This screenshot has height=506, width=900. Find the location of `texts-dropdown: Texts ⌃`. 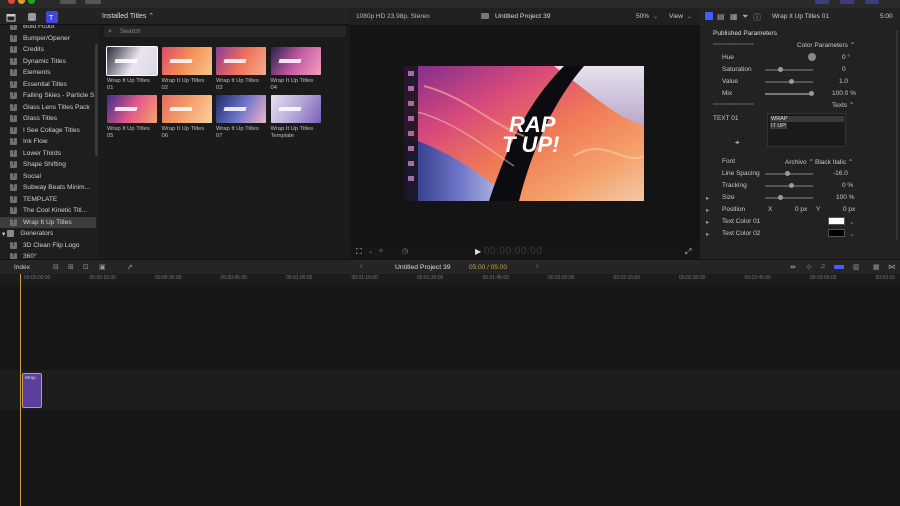

texts-dropdown: Texts ⌃ is located at coordinates (843, 105).